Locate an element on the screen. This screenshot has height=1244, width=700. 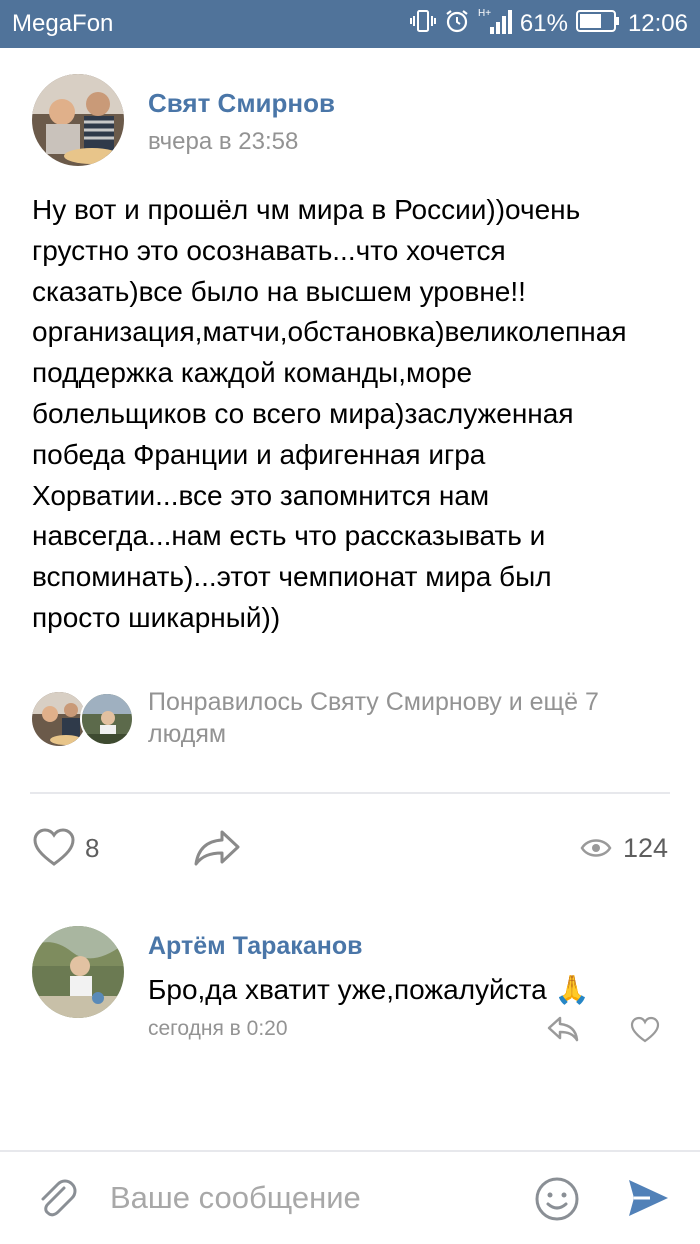
reply-button is located at coordinates (563, 1031).